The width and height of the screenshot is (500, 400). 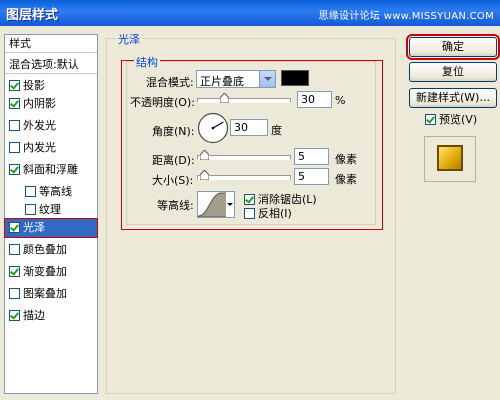 What do you see at coordinates (204, 175) in the screenshot?
I see `size-slider-thumb` at bounding box center [204, 175].